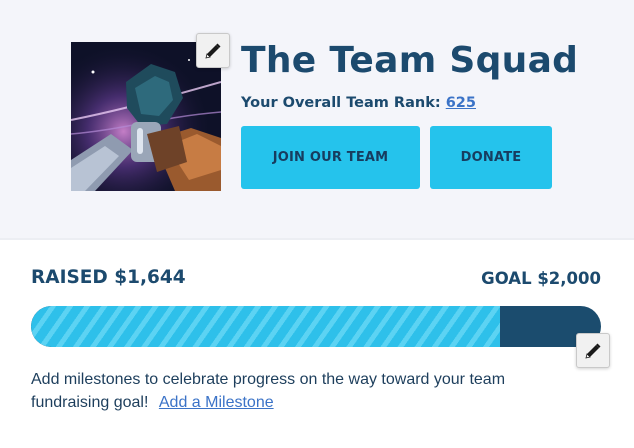 The height and width of the screenshot is (448, 634). What do you see at coordinates (491, 157) in the screenshot?
I see `donate-button: DONATE` at bounding box center [491, 157].